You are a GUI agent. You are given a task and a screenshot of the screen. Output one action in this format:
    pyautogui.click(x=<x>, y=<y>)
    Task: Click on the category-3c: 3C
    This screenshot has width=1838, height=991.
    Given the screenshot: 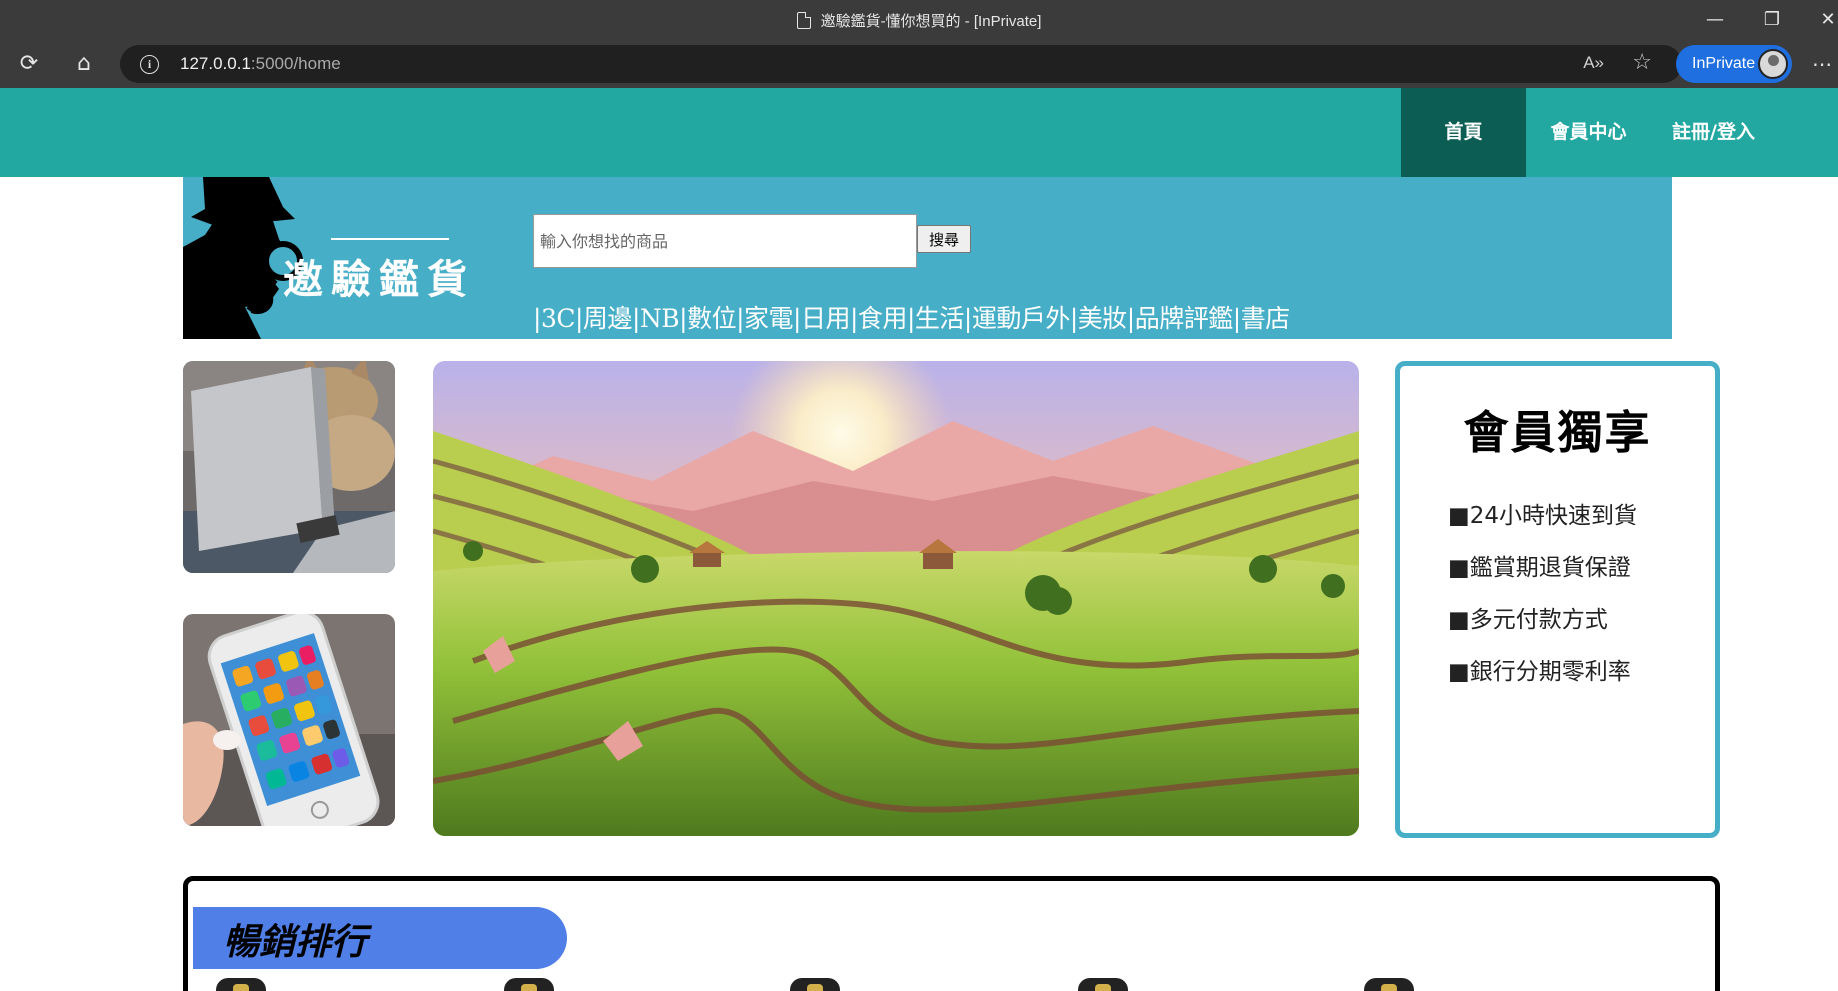 What is the action you would take?
    pyautogui.click(x=558, y=318)
    